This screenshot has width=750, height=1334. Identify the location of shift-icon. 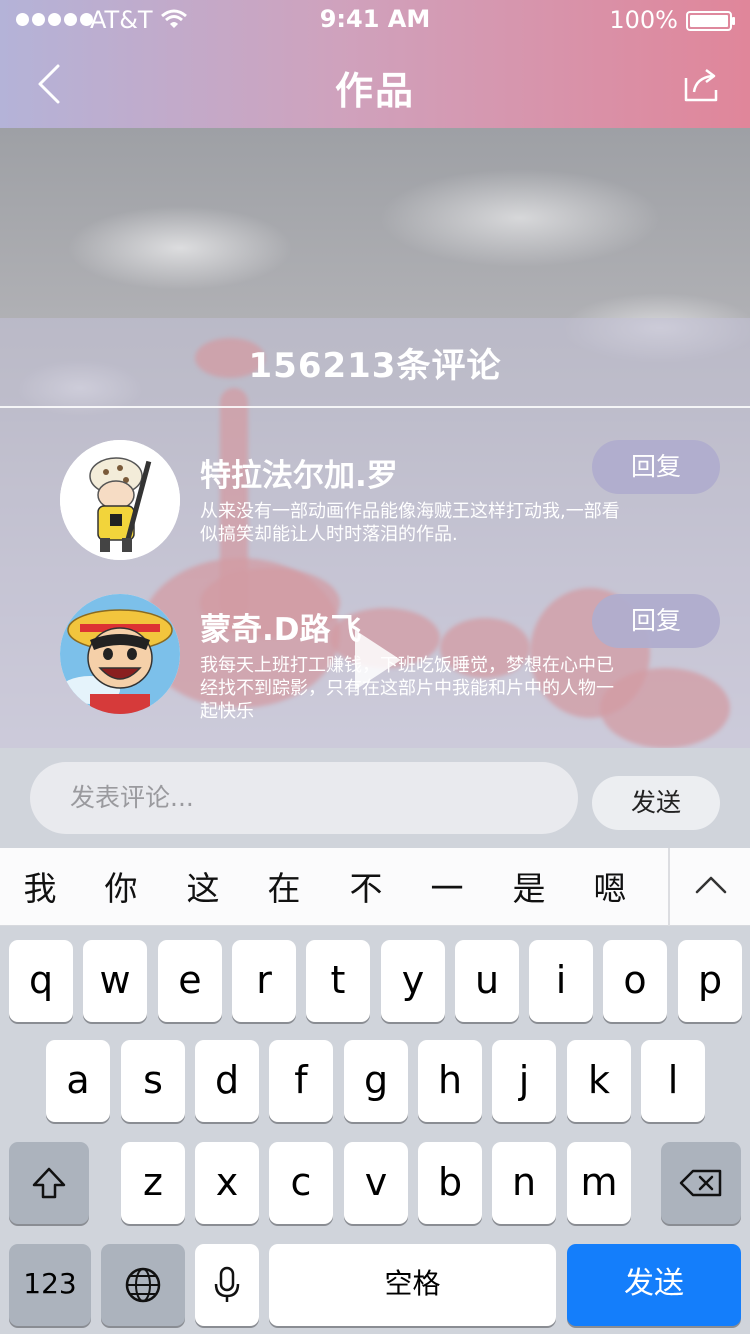
(49, 1183).